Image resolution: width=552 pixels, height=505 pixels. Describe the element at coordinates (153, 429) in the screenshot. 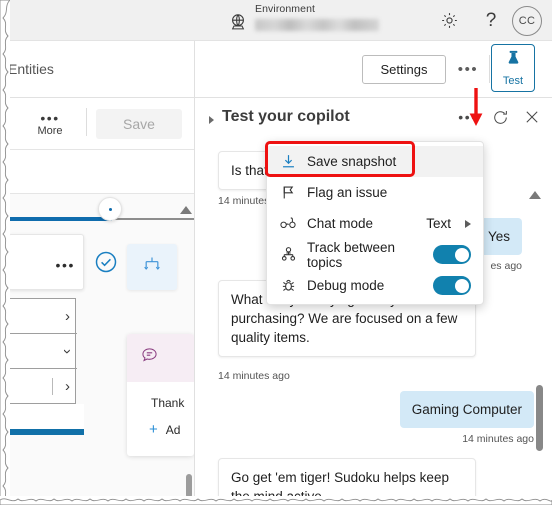

I see `plus-icon: +` at that location.